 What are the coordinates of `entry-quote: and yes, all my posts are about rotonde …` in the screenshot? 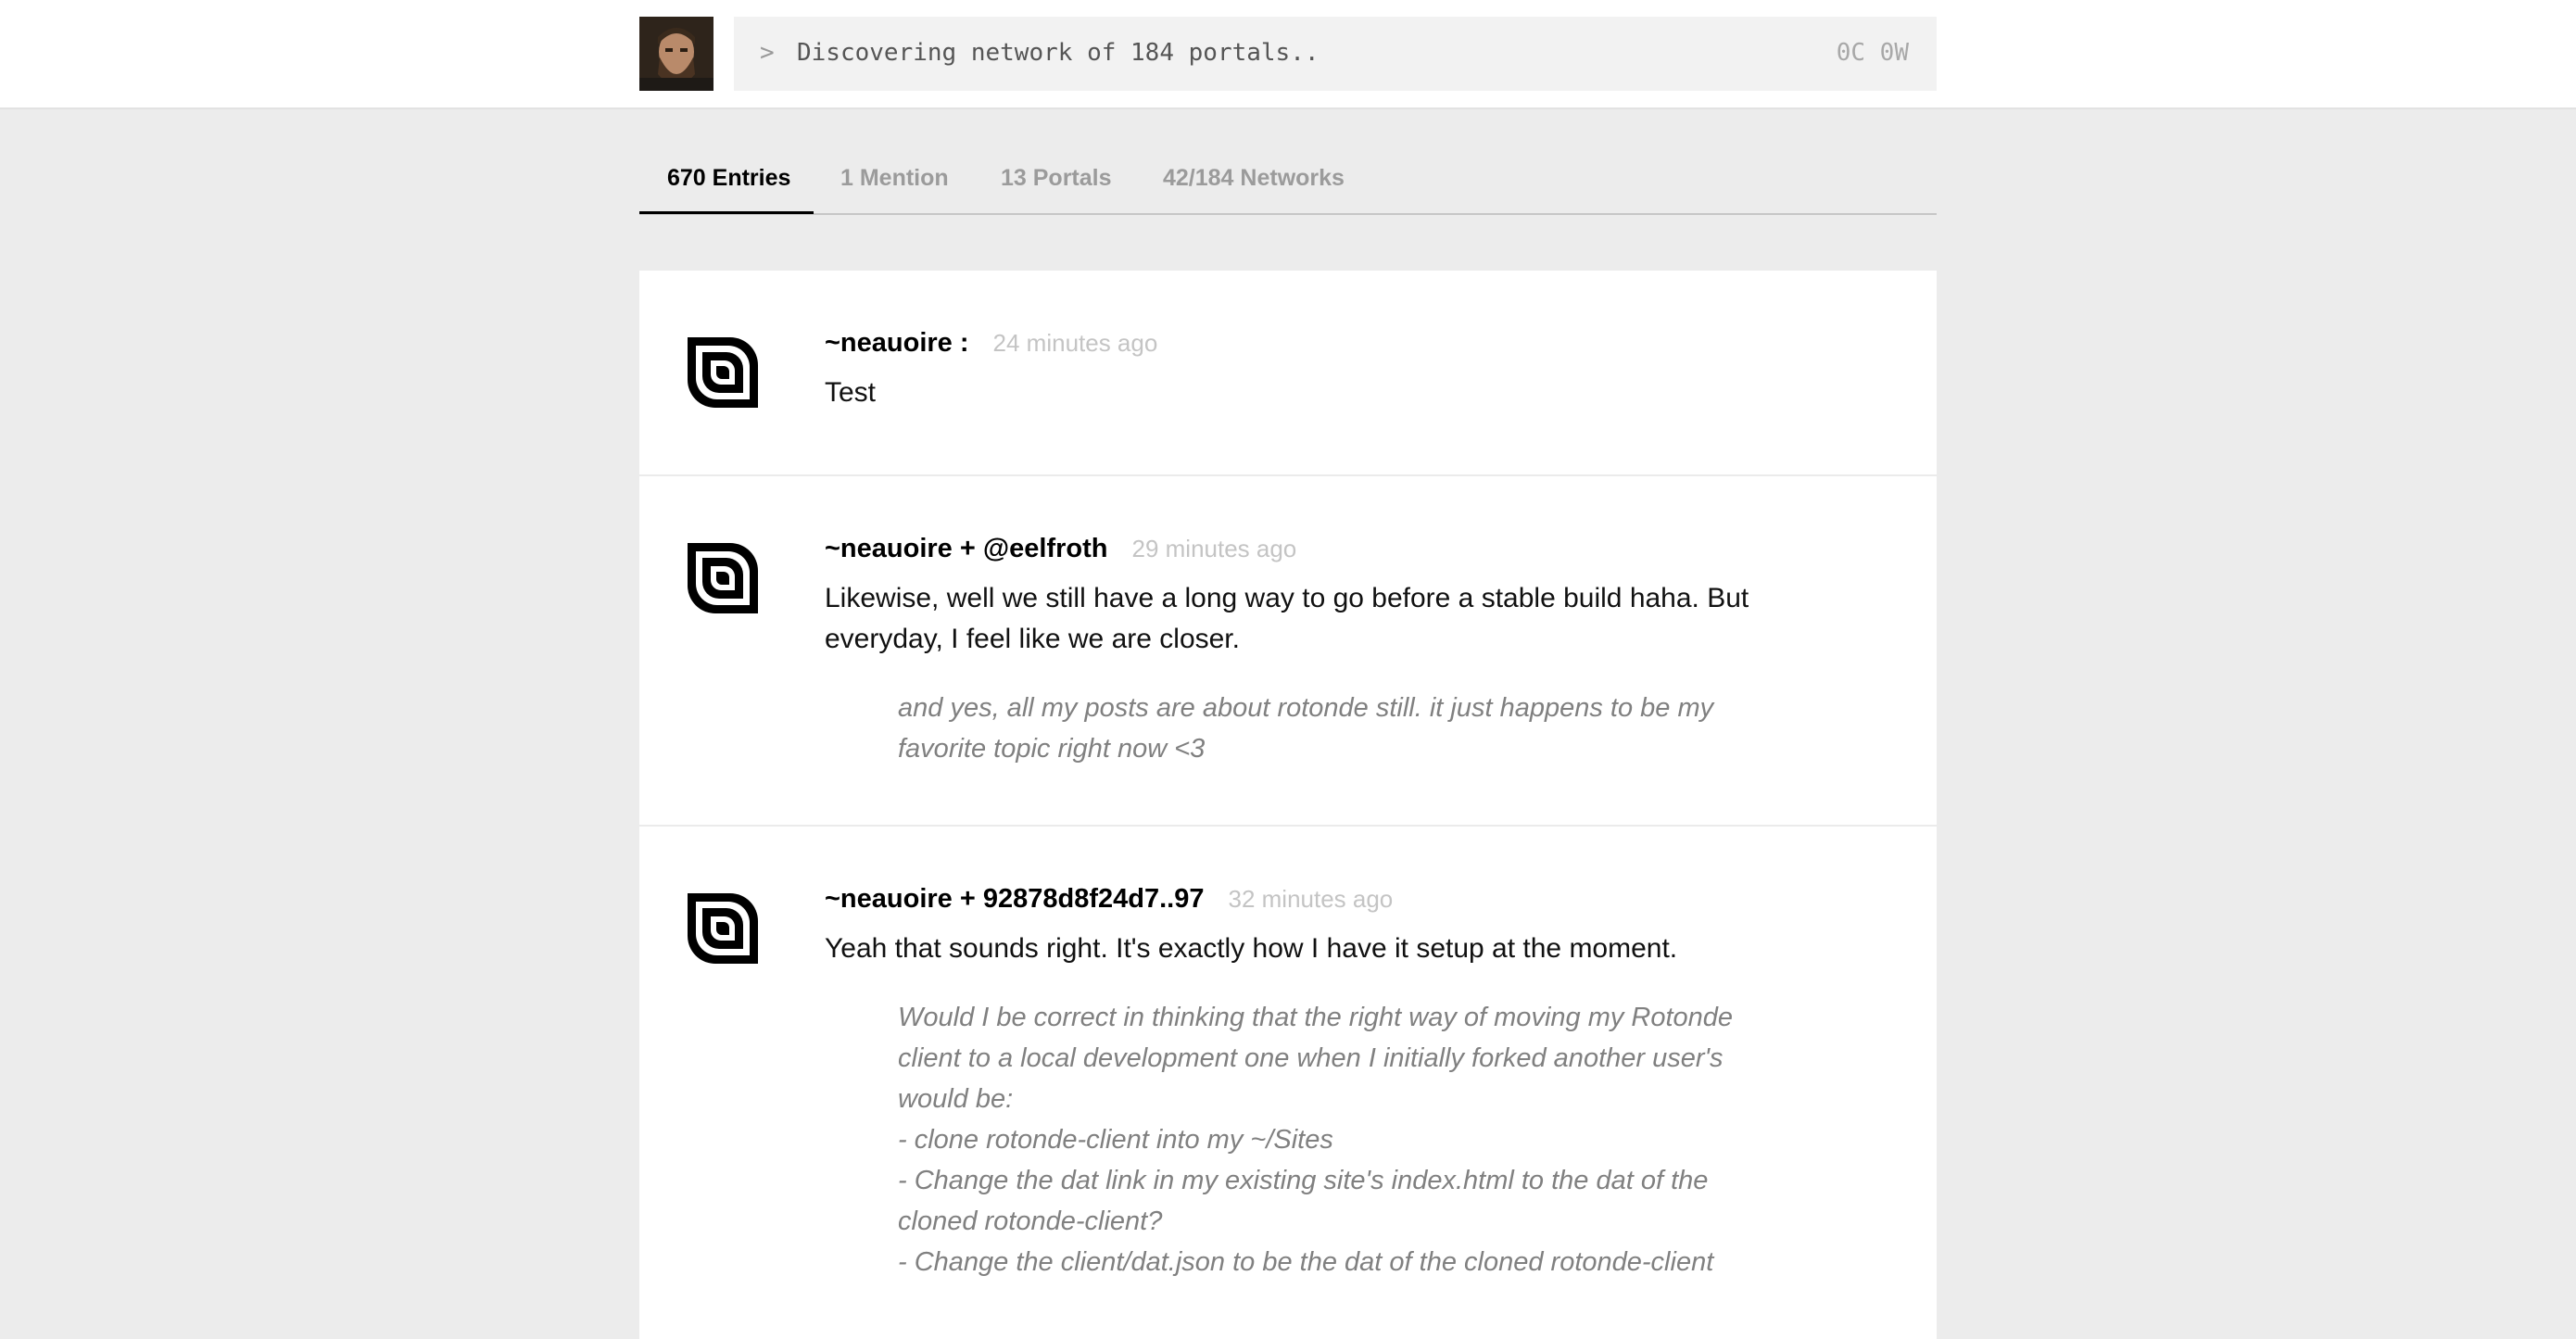 It's located at (1329, 728).